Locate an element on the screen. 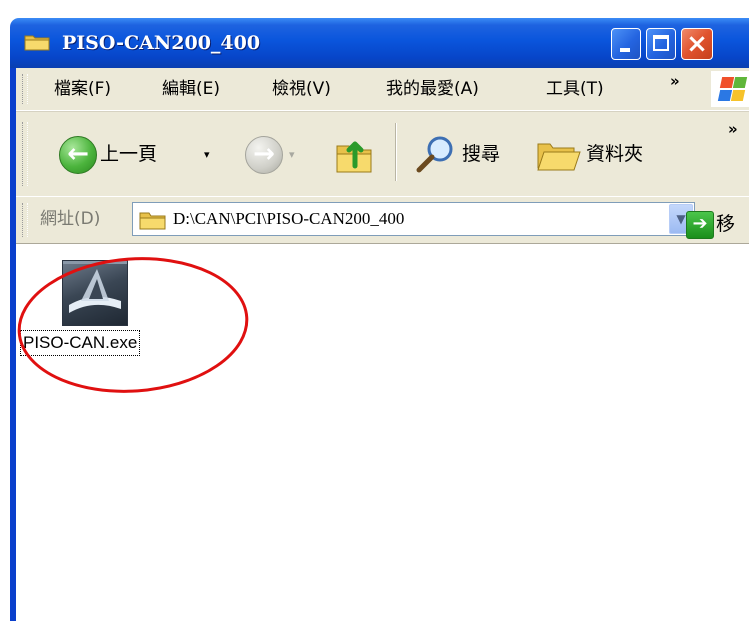 This screenshot has height=621, width=749. go-button-label: 移至 is located at coordinates (732, 237).